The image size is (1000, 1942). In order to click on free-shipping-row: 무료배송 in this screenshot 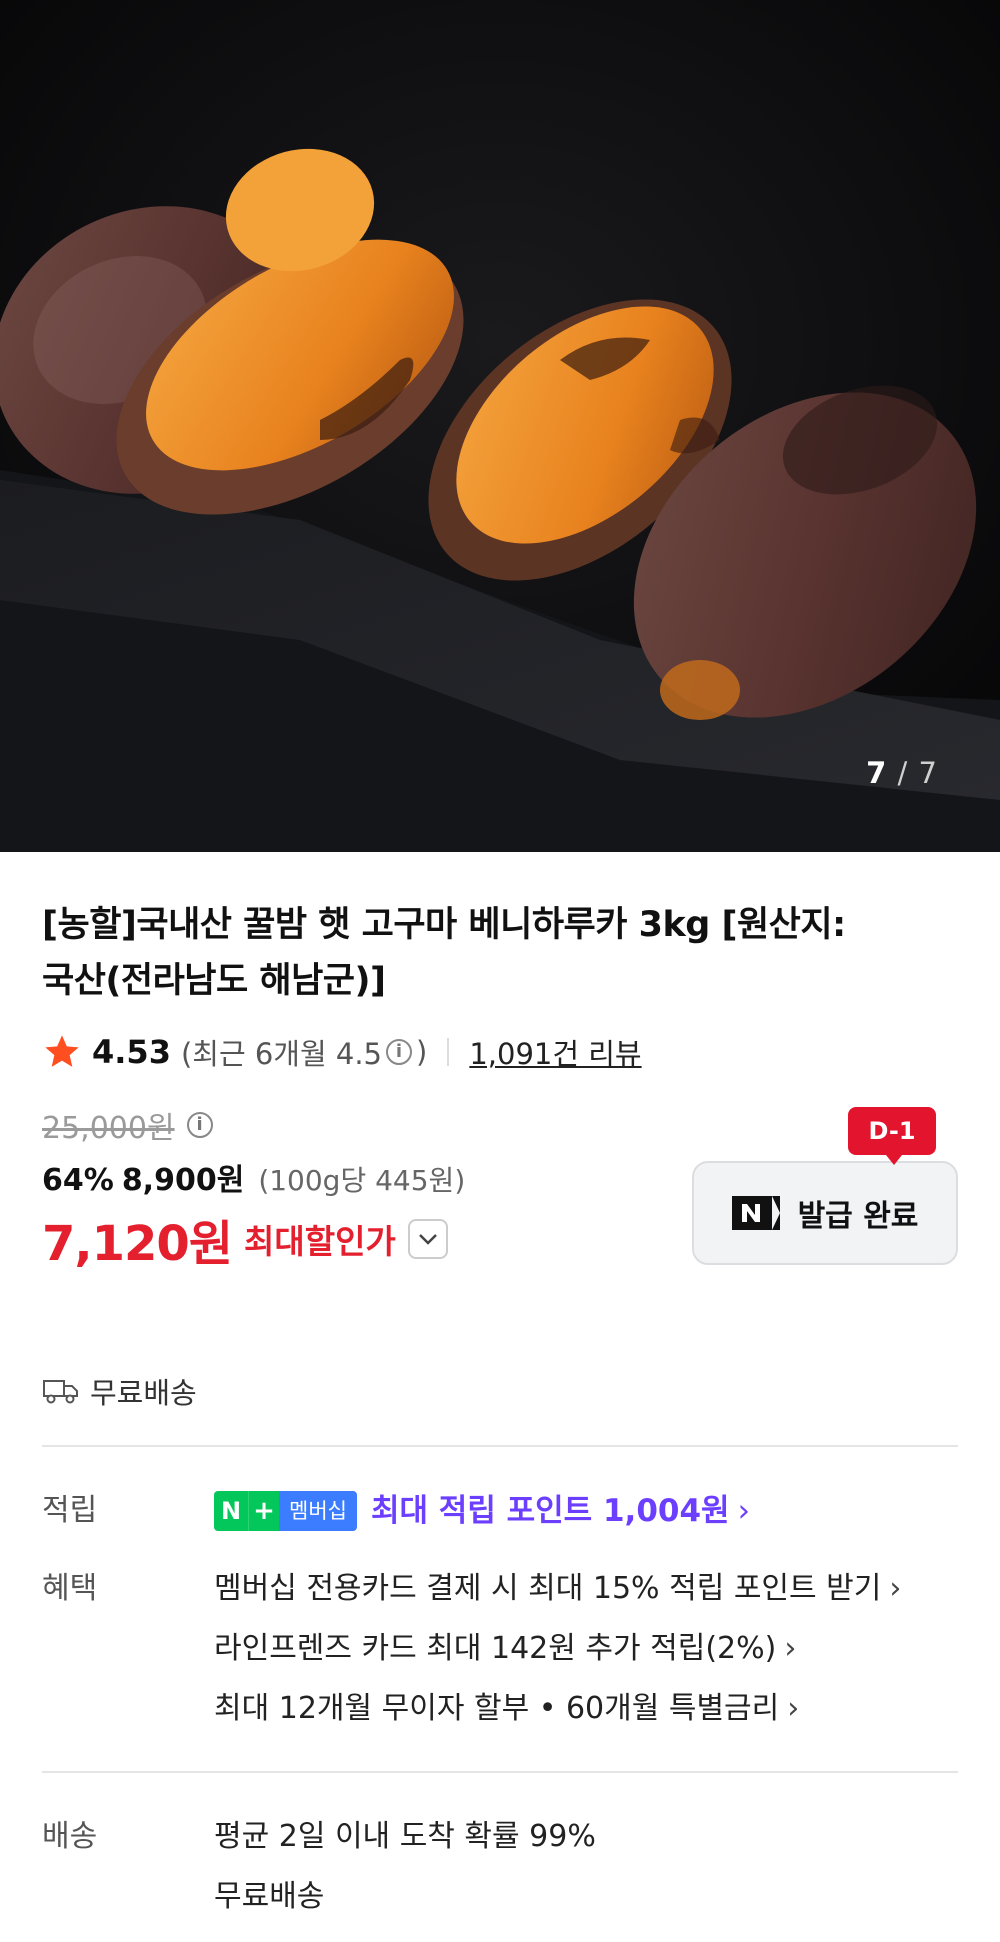, I will do `click(500, 1391)`.